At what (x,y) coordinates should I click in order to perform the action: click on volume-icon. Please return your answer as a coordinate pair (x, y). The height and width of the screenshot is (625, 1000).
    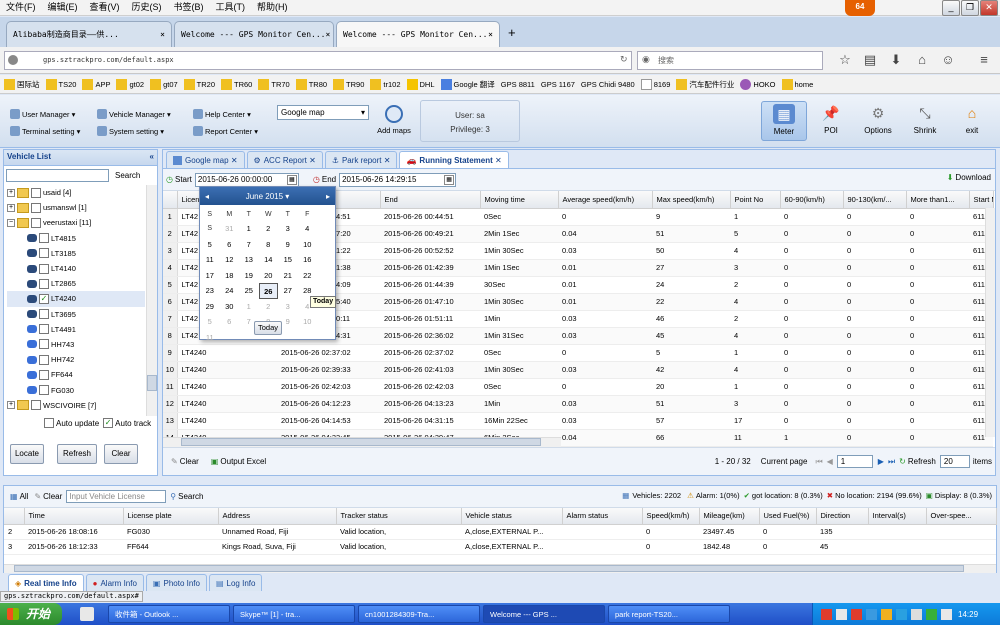
    Looking at the image, I should click on (946, 614).